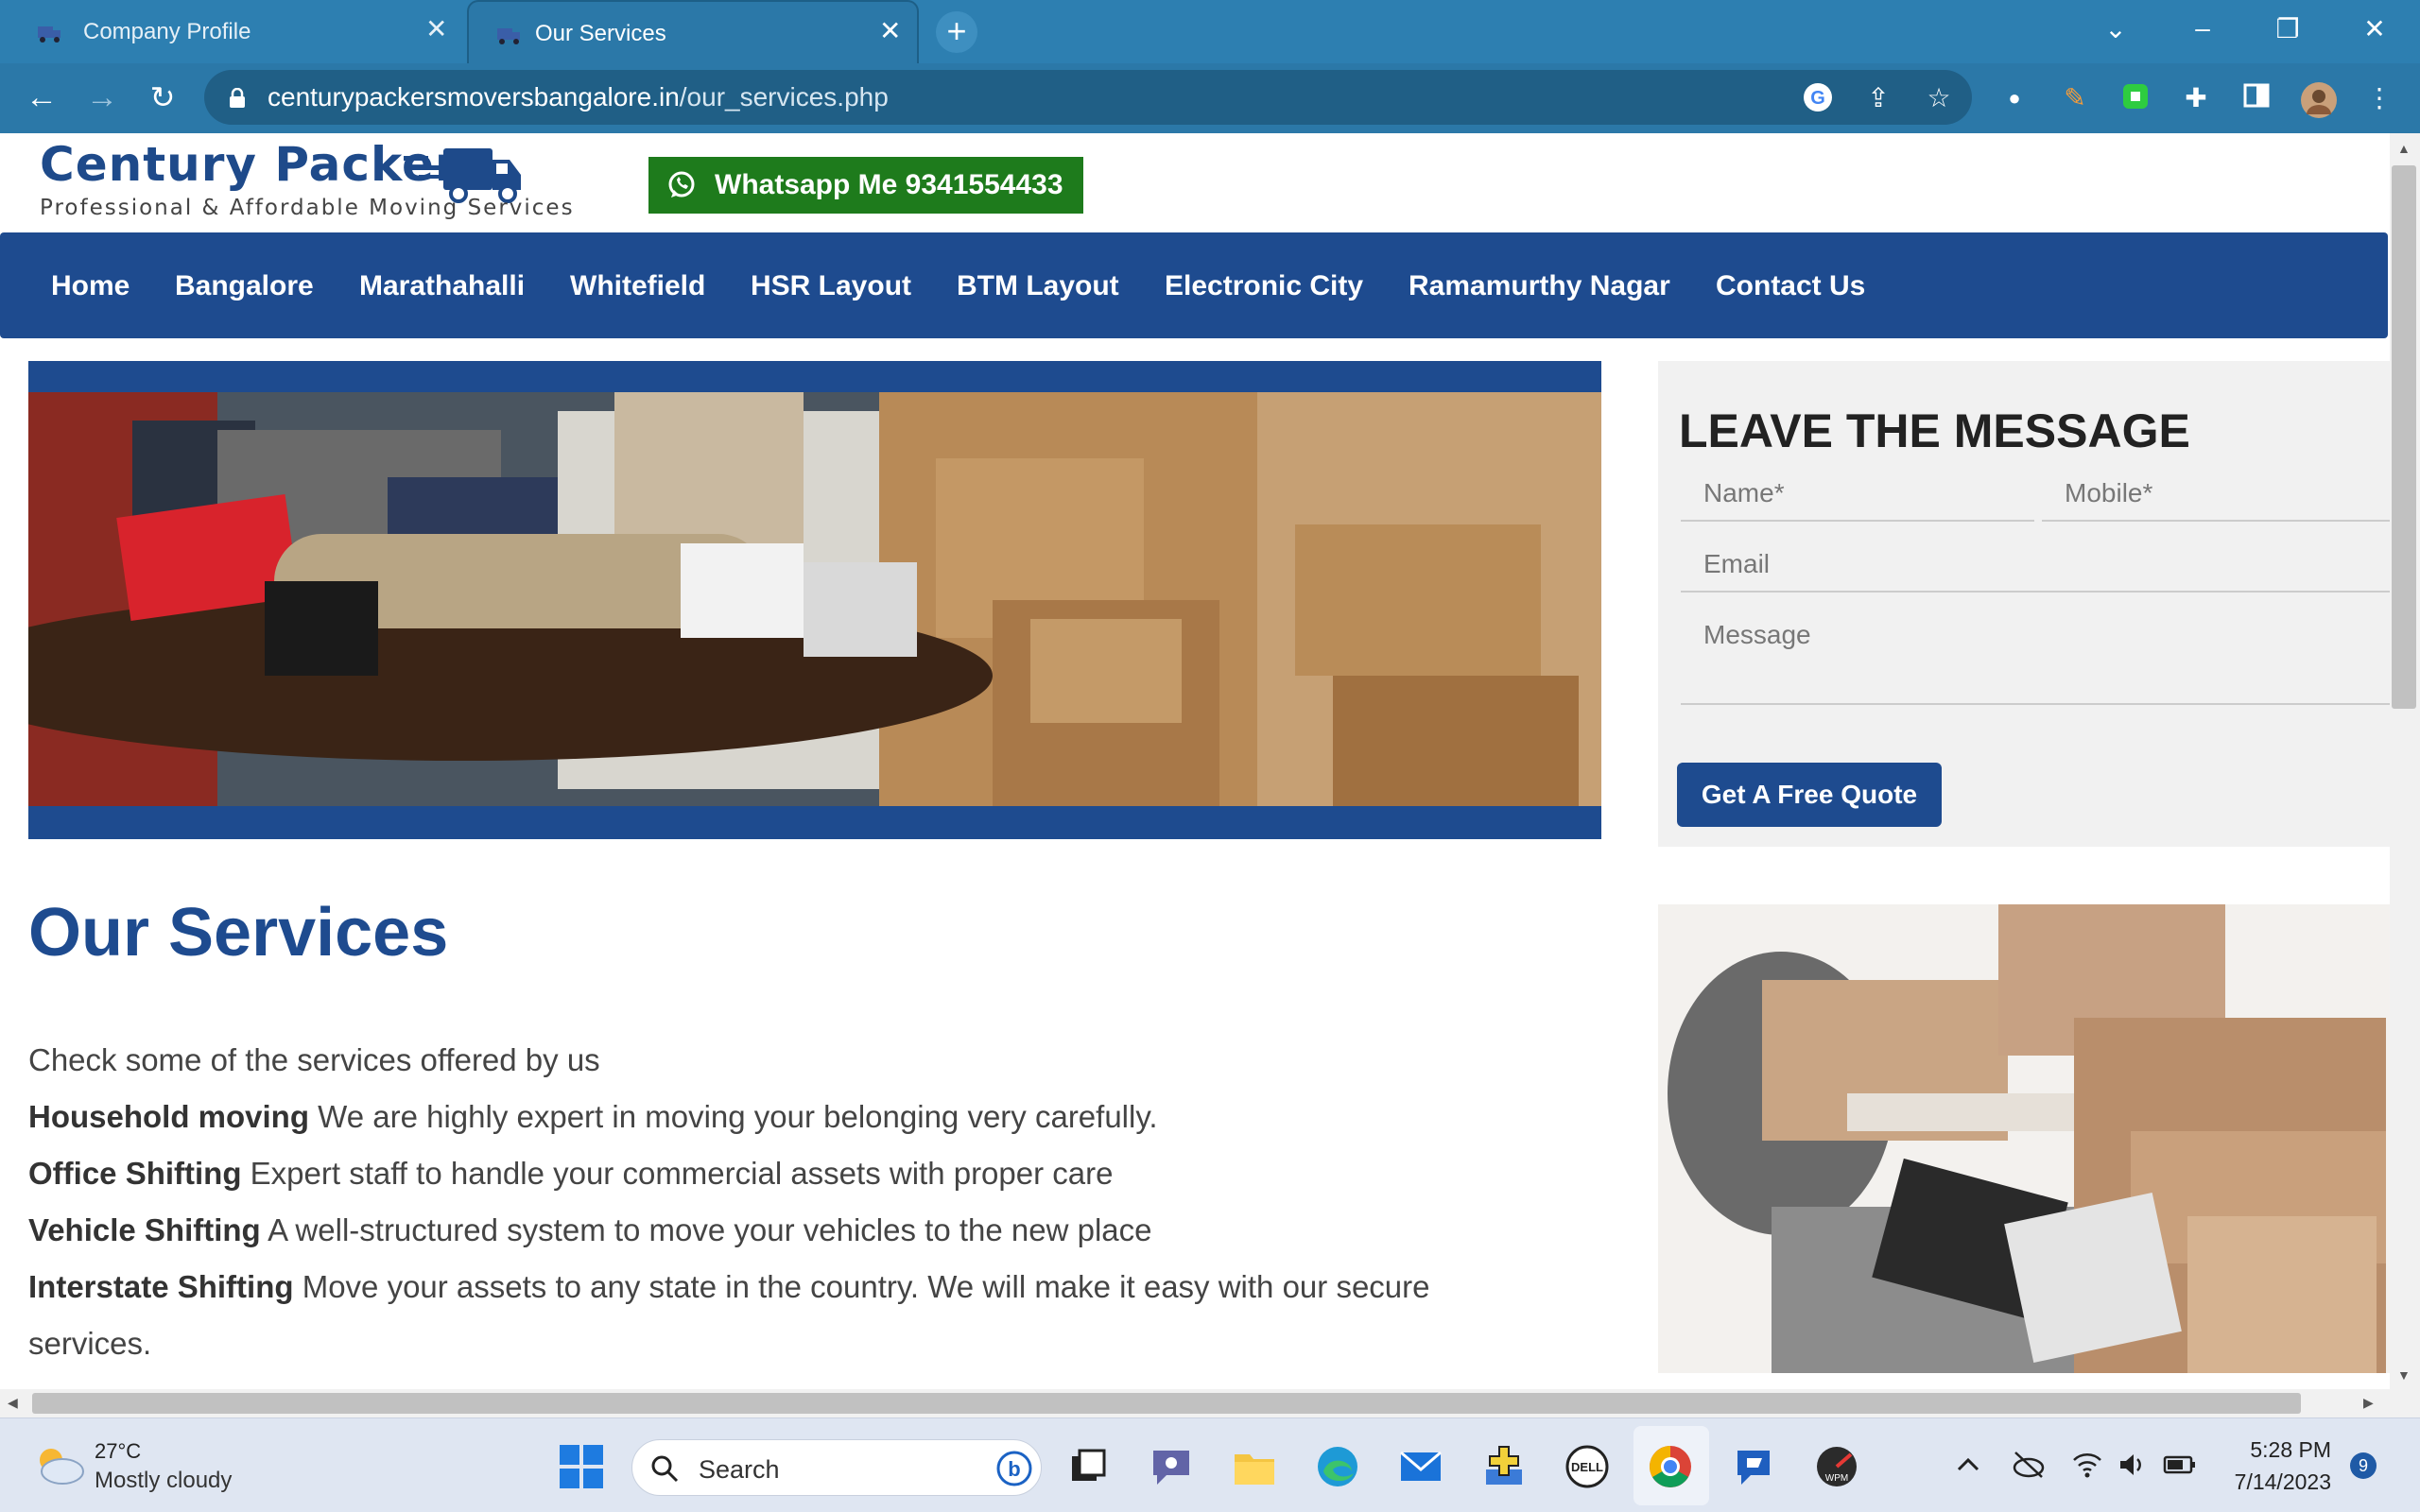  I want to click on side-panel-icon, so click(2256, 98).